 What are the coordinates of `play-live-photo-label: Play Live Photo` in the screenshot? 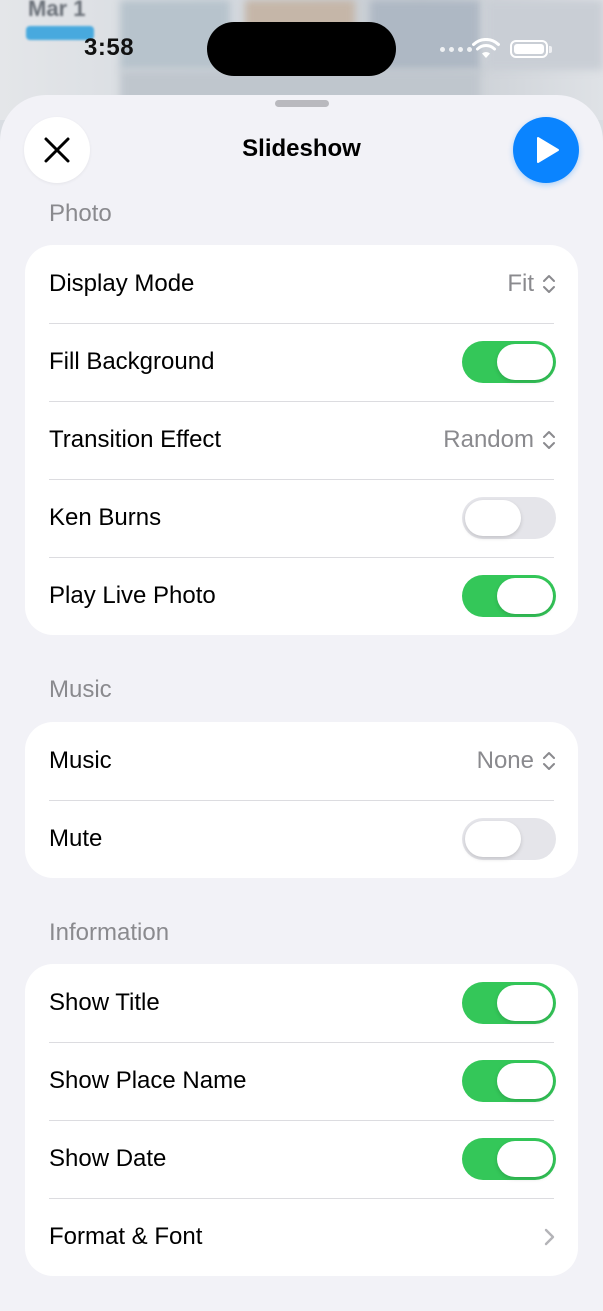 It's located at (132, 595).